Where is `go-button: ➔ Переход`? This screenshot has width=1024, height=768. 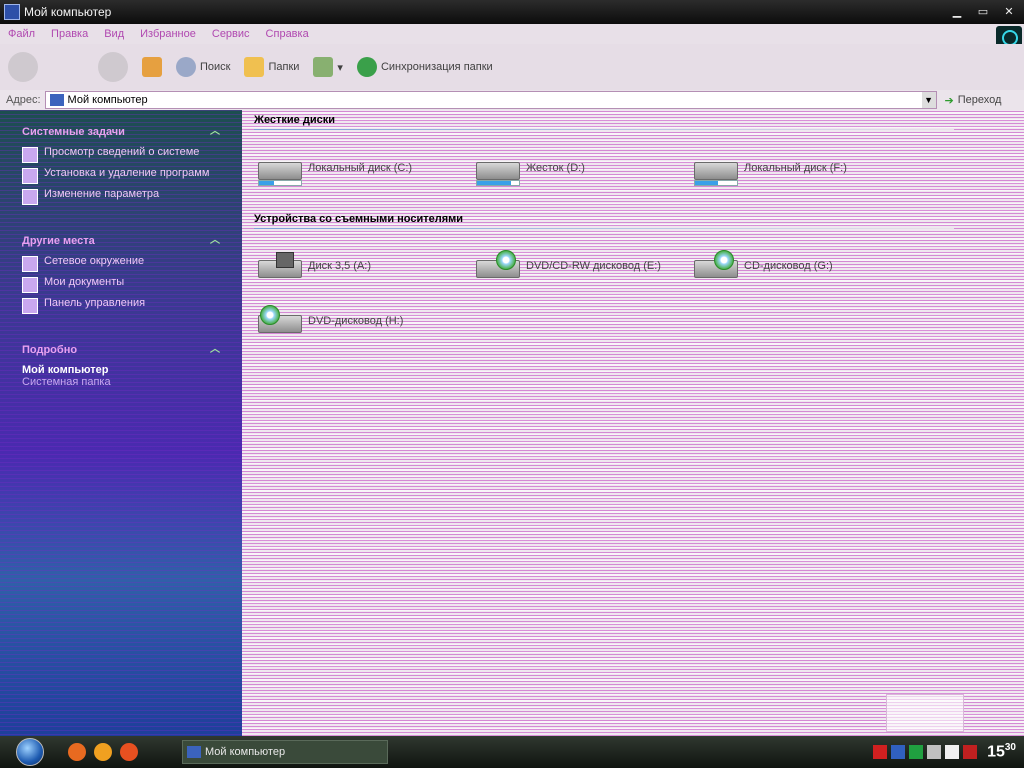 go-button: ➔ Переход is located at coordinates (973, 100).